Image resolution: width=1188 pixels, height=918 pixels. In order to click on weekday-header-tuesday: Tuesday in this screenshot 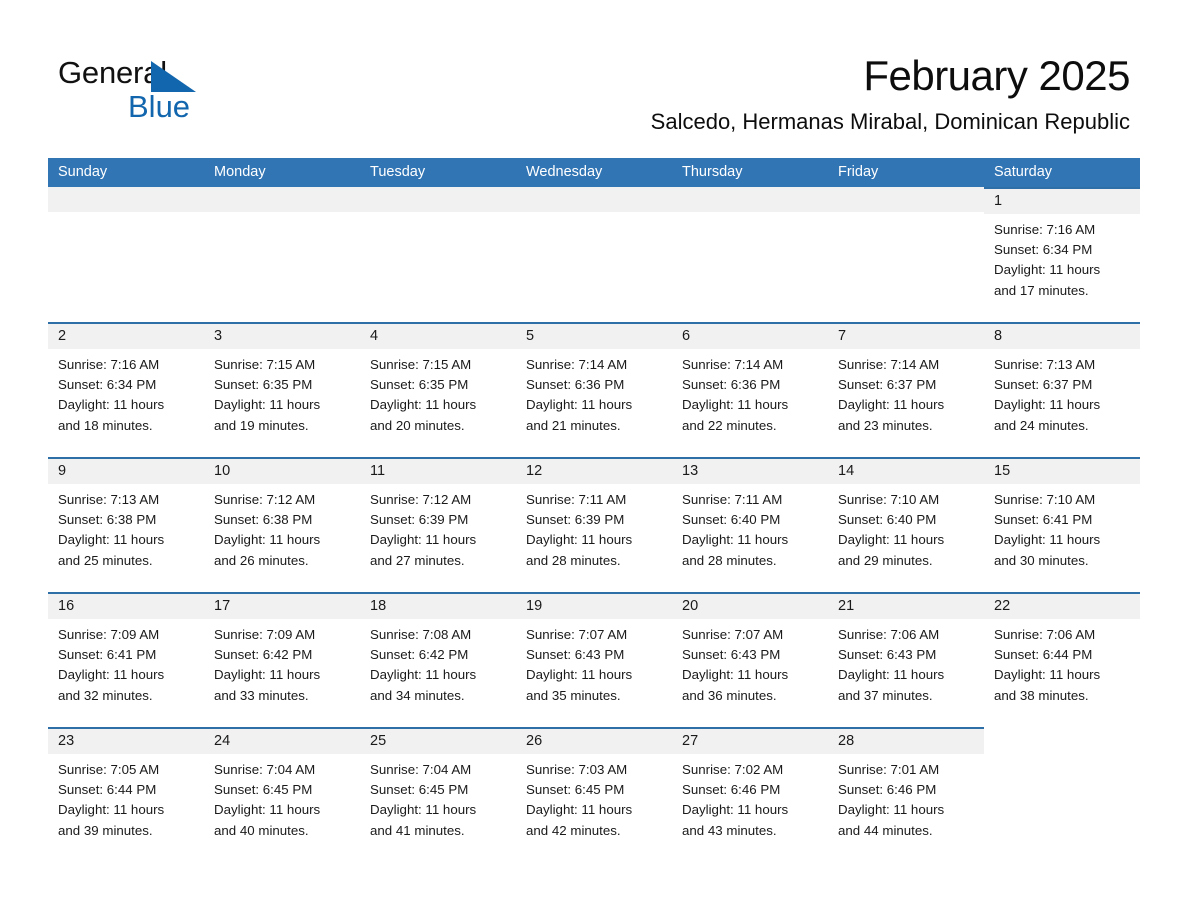, I will do `click(398, 172)`.